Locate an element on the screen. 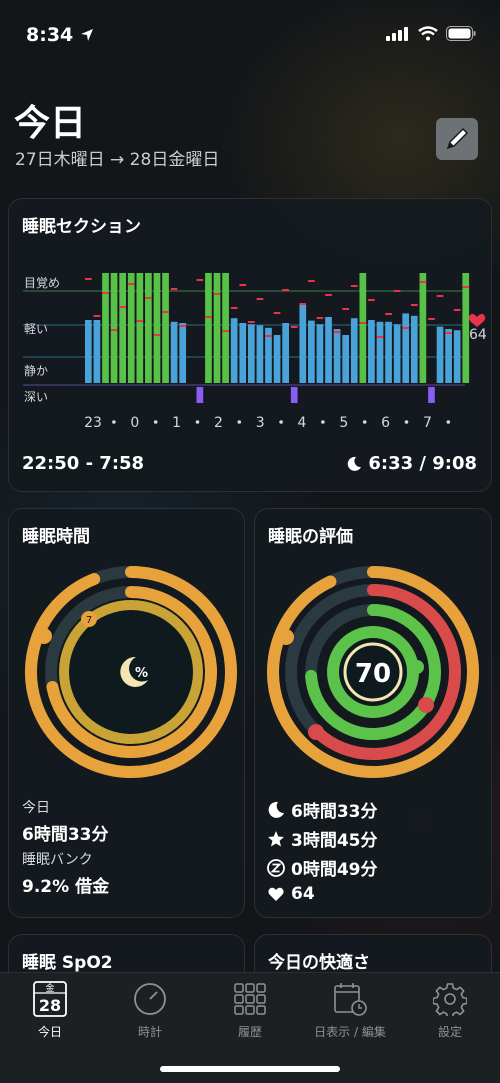 Image resolution: width=500 pixels, height=1083 pixels. heart-rate-value: 64 is located at coordinates (478, 335).